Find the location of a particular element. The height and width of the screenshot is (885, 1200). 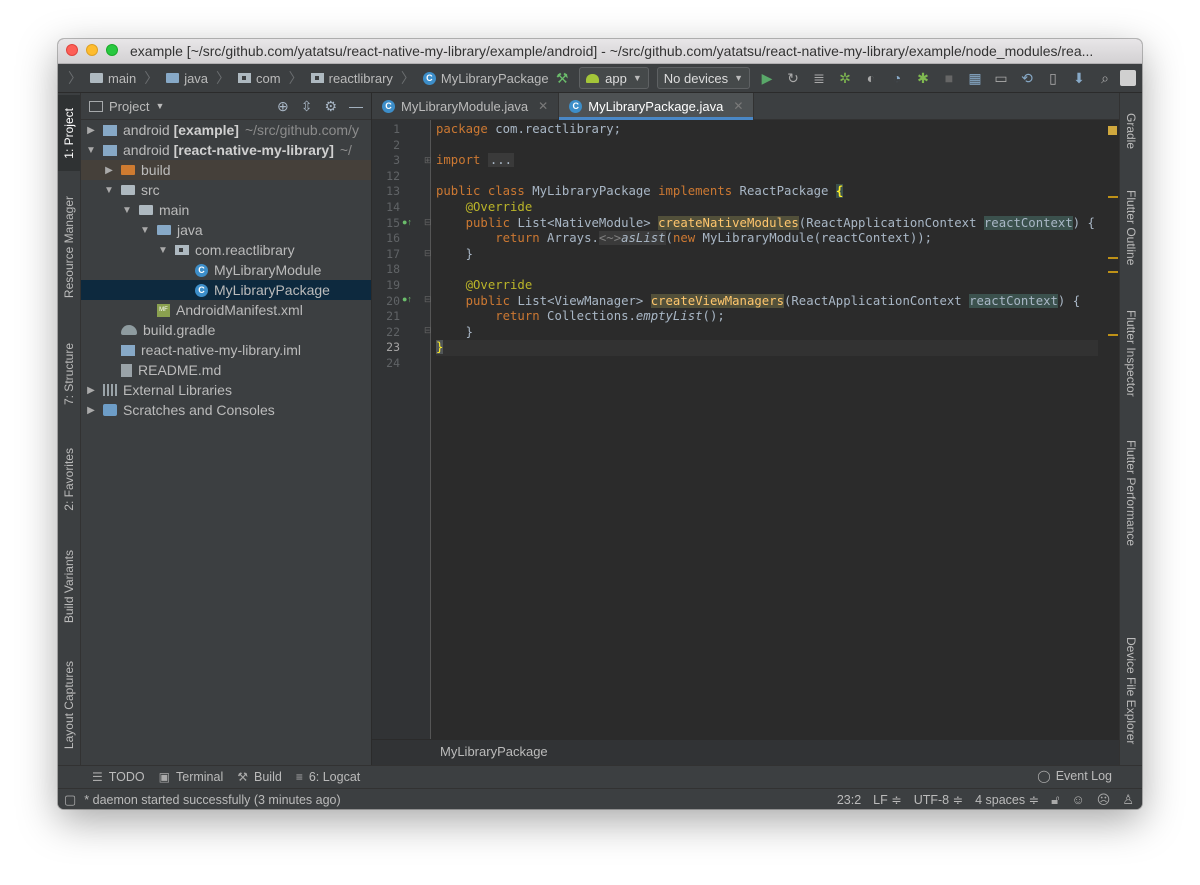

tab-flutter-performance: Flutter Performance is located at coordinates (1131, 493).